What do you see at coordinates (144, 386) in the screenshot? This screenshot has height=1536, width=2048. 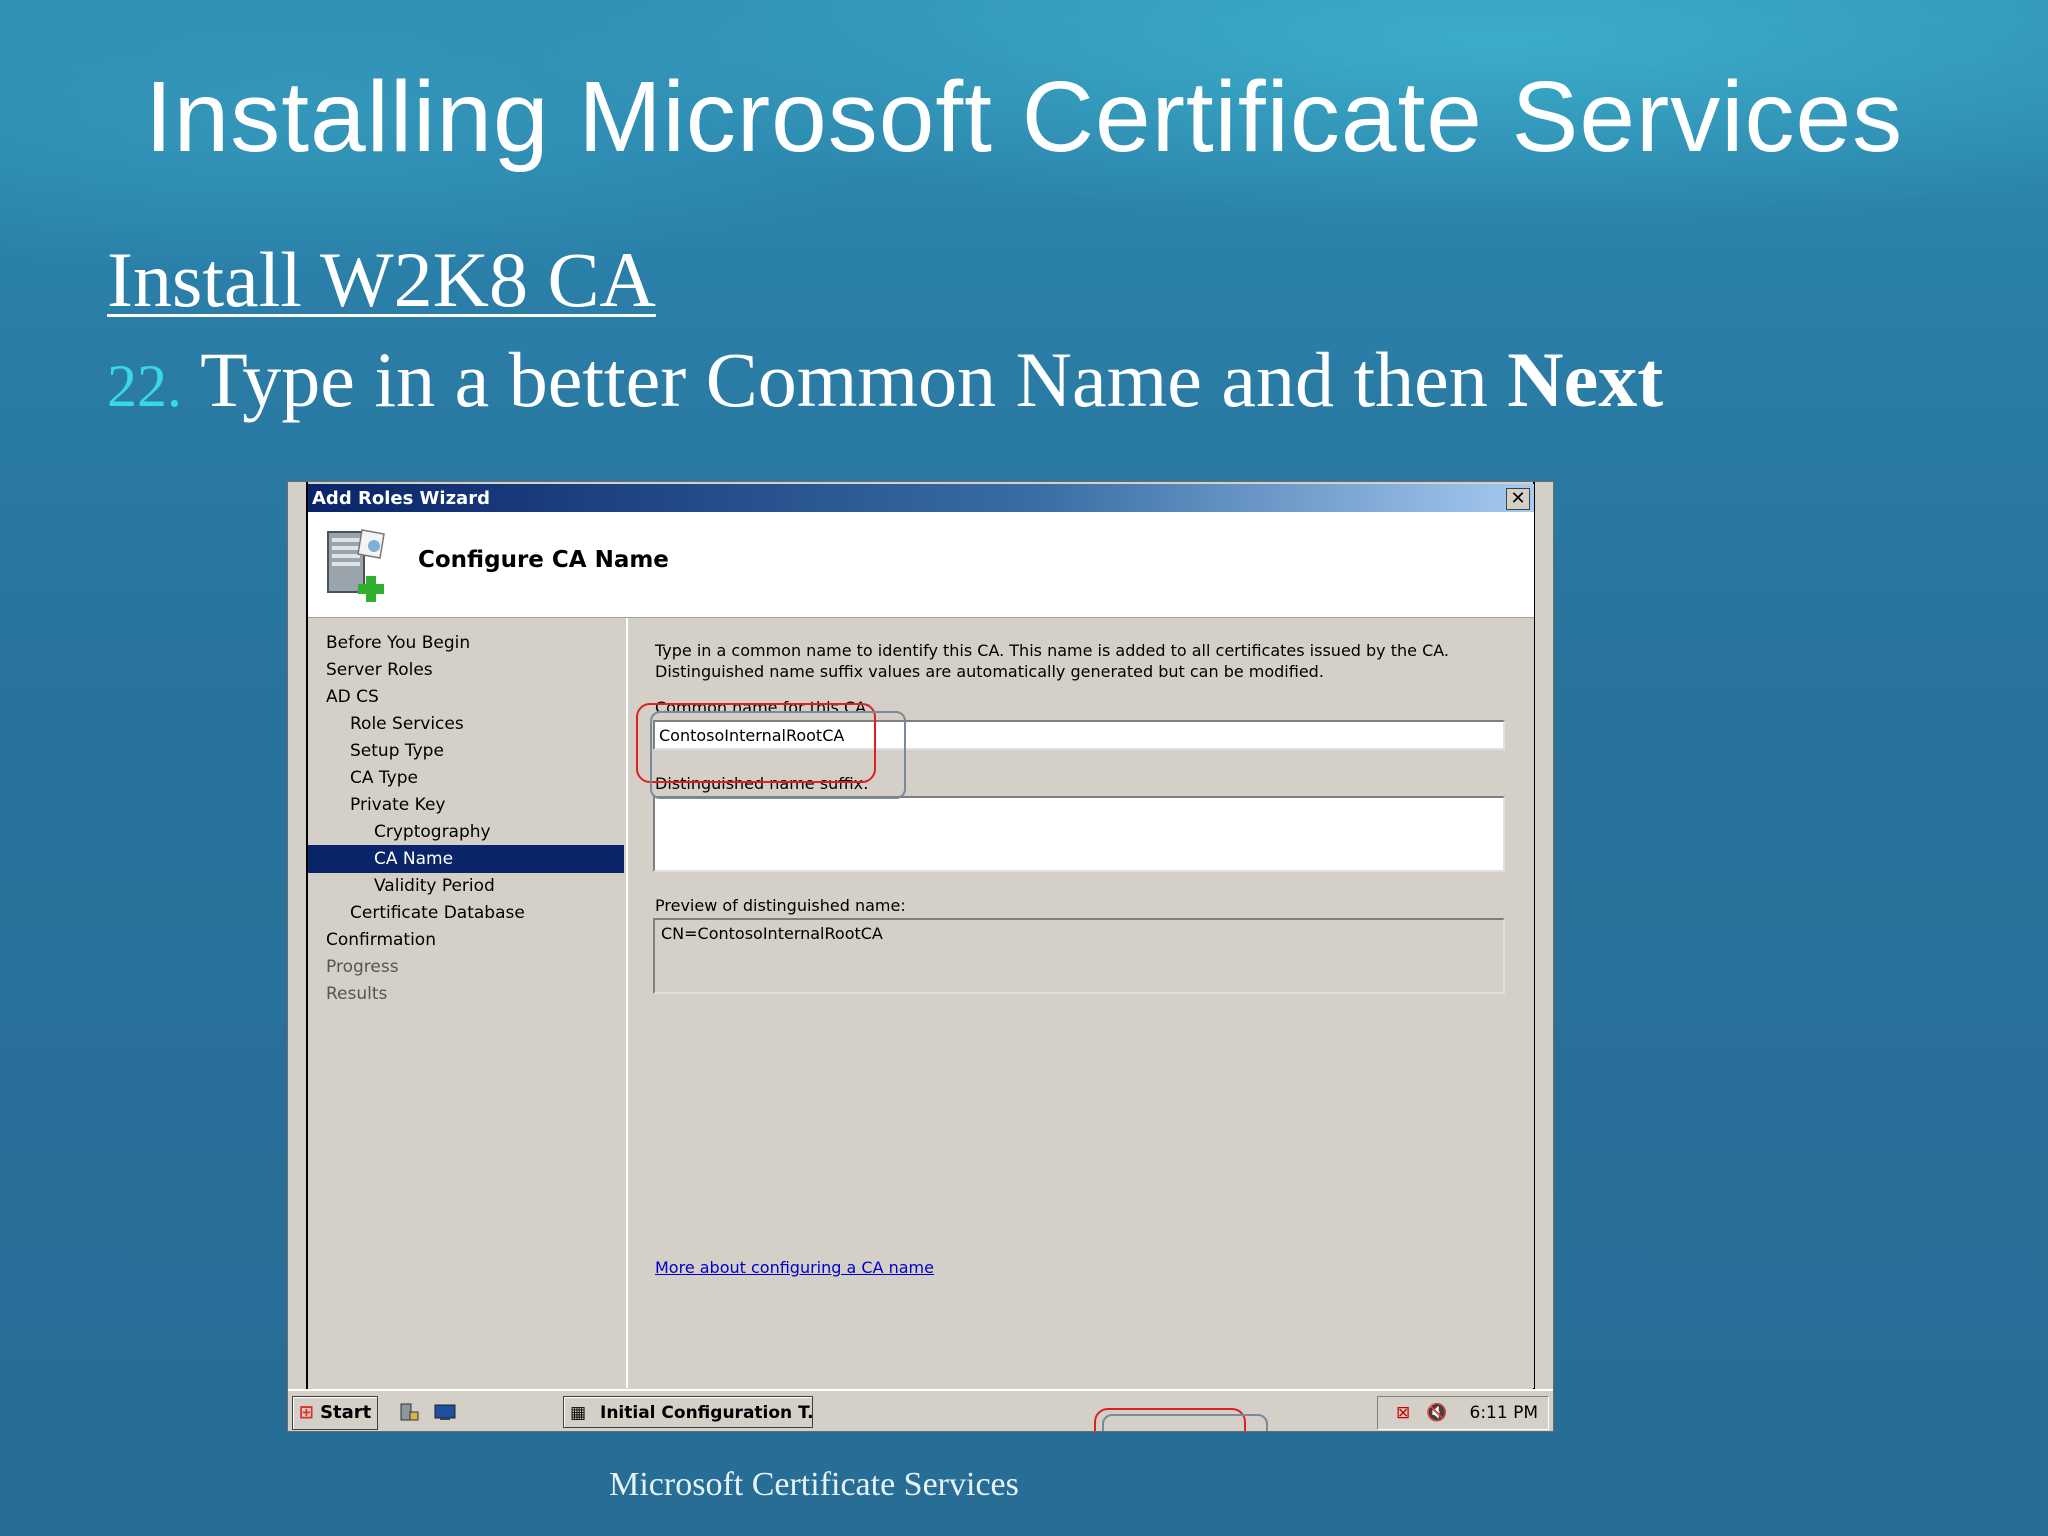 I see `step-number: 22.` at bounding box center [144, 386].